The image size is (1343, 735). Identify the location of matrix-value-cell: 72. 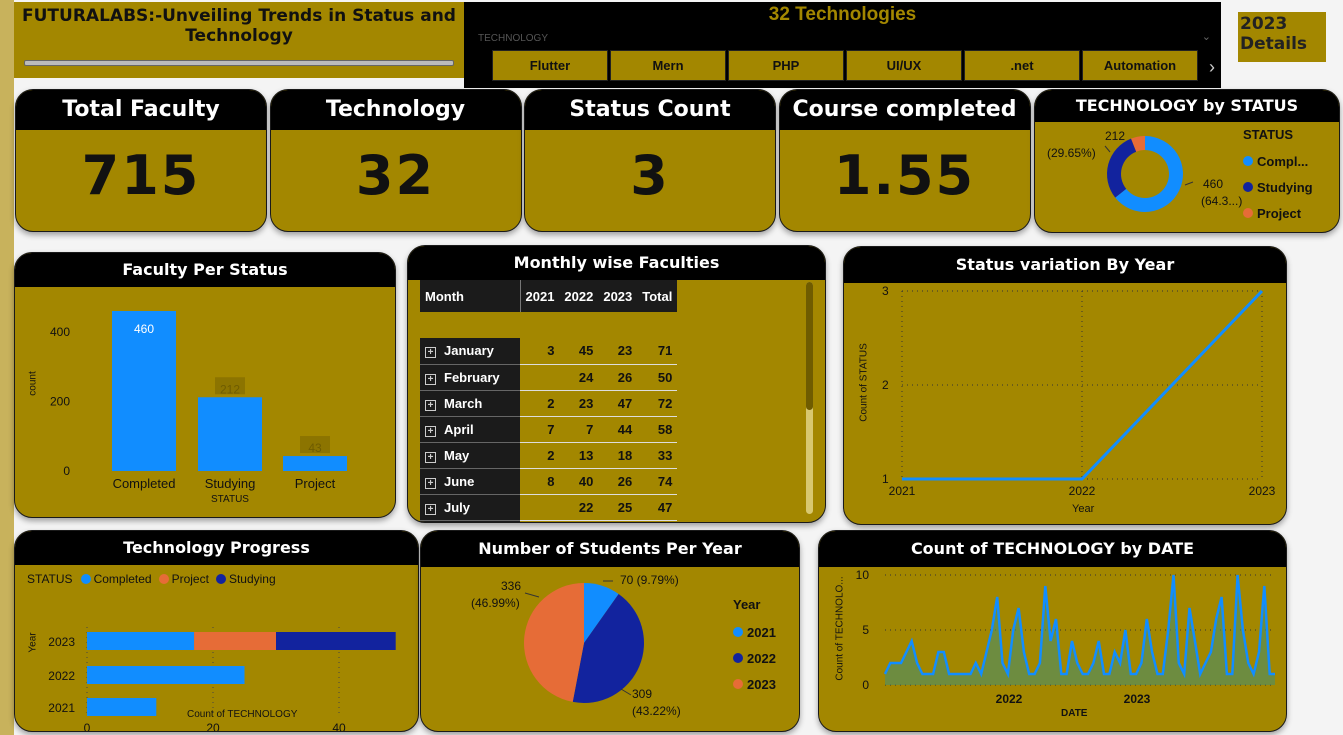
(657, 403).